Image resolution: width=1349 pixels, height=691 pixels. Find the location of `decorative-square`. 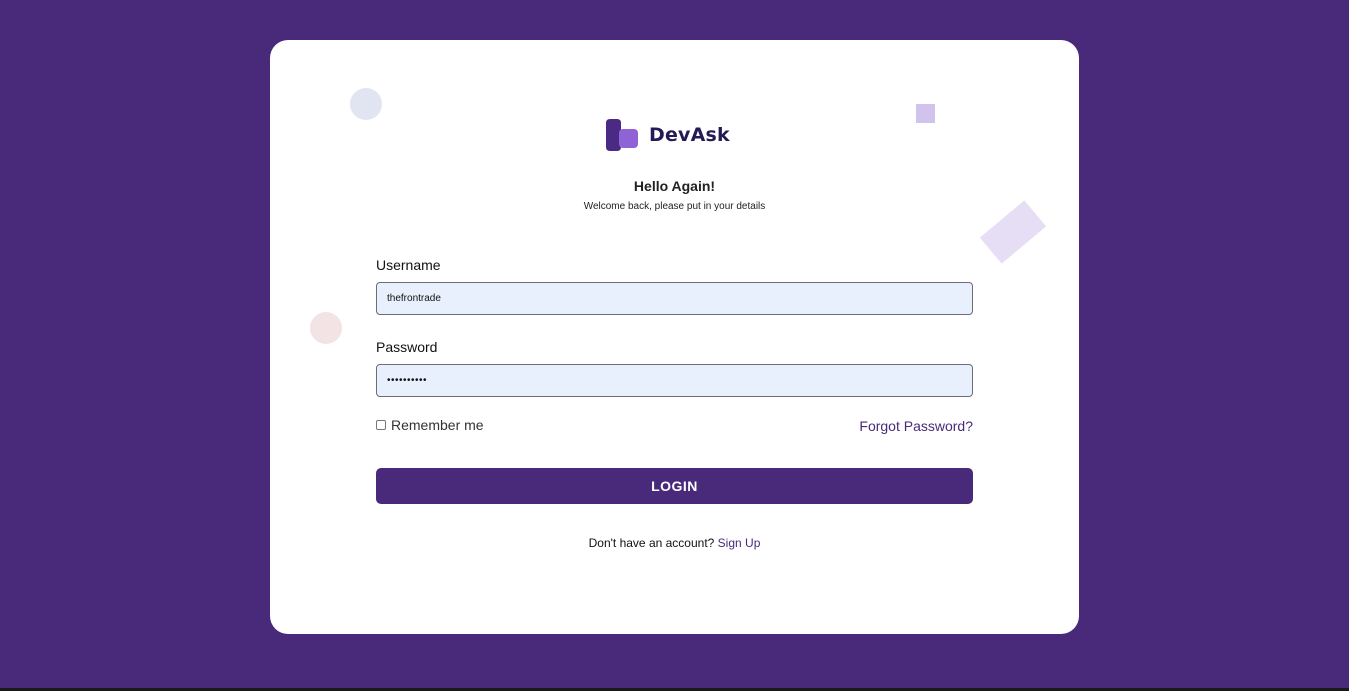

decorative-square is located at coordinates (925, 113).